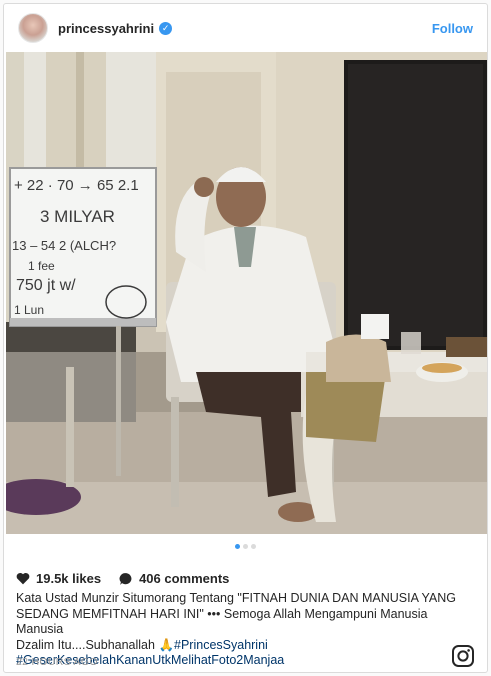  What do you see at coordinates (46, 285) in the screenshot?
I see `whiteboard-line5: 750 jt w/` at bounding box center [46, 285].